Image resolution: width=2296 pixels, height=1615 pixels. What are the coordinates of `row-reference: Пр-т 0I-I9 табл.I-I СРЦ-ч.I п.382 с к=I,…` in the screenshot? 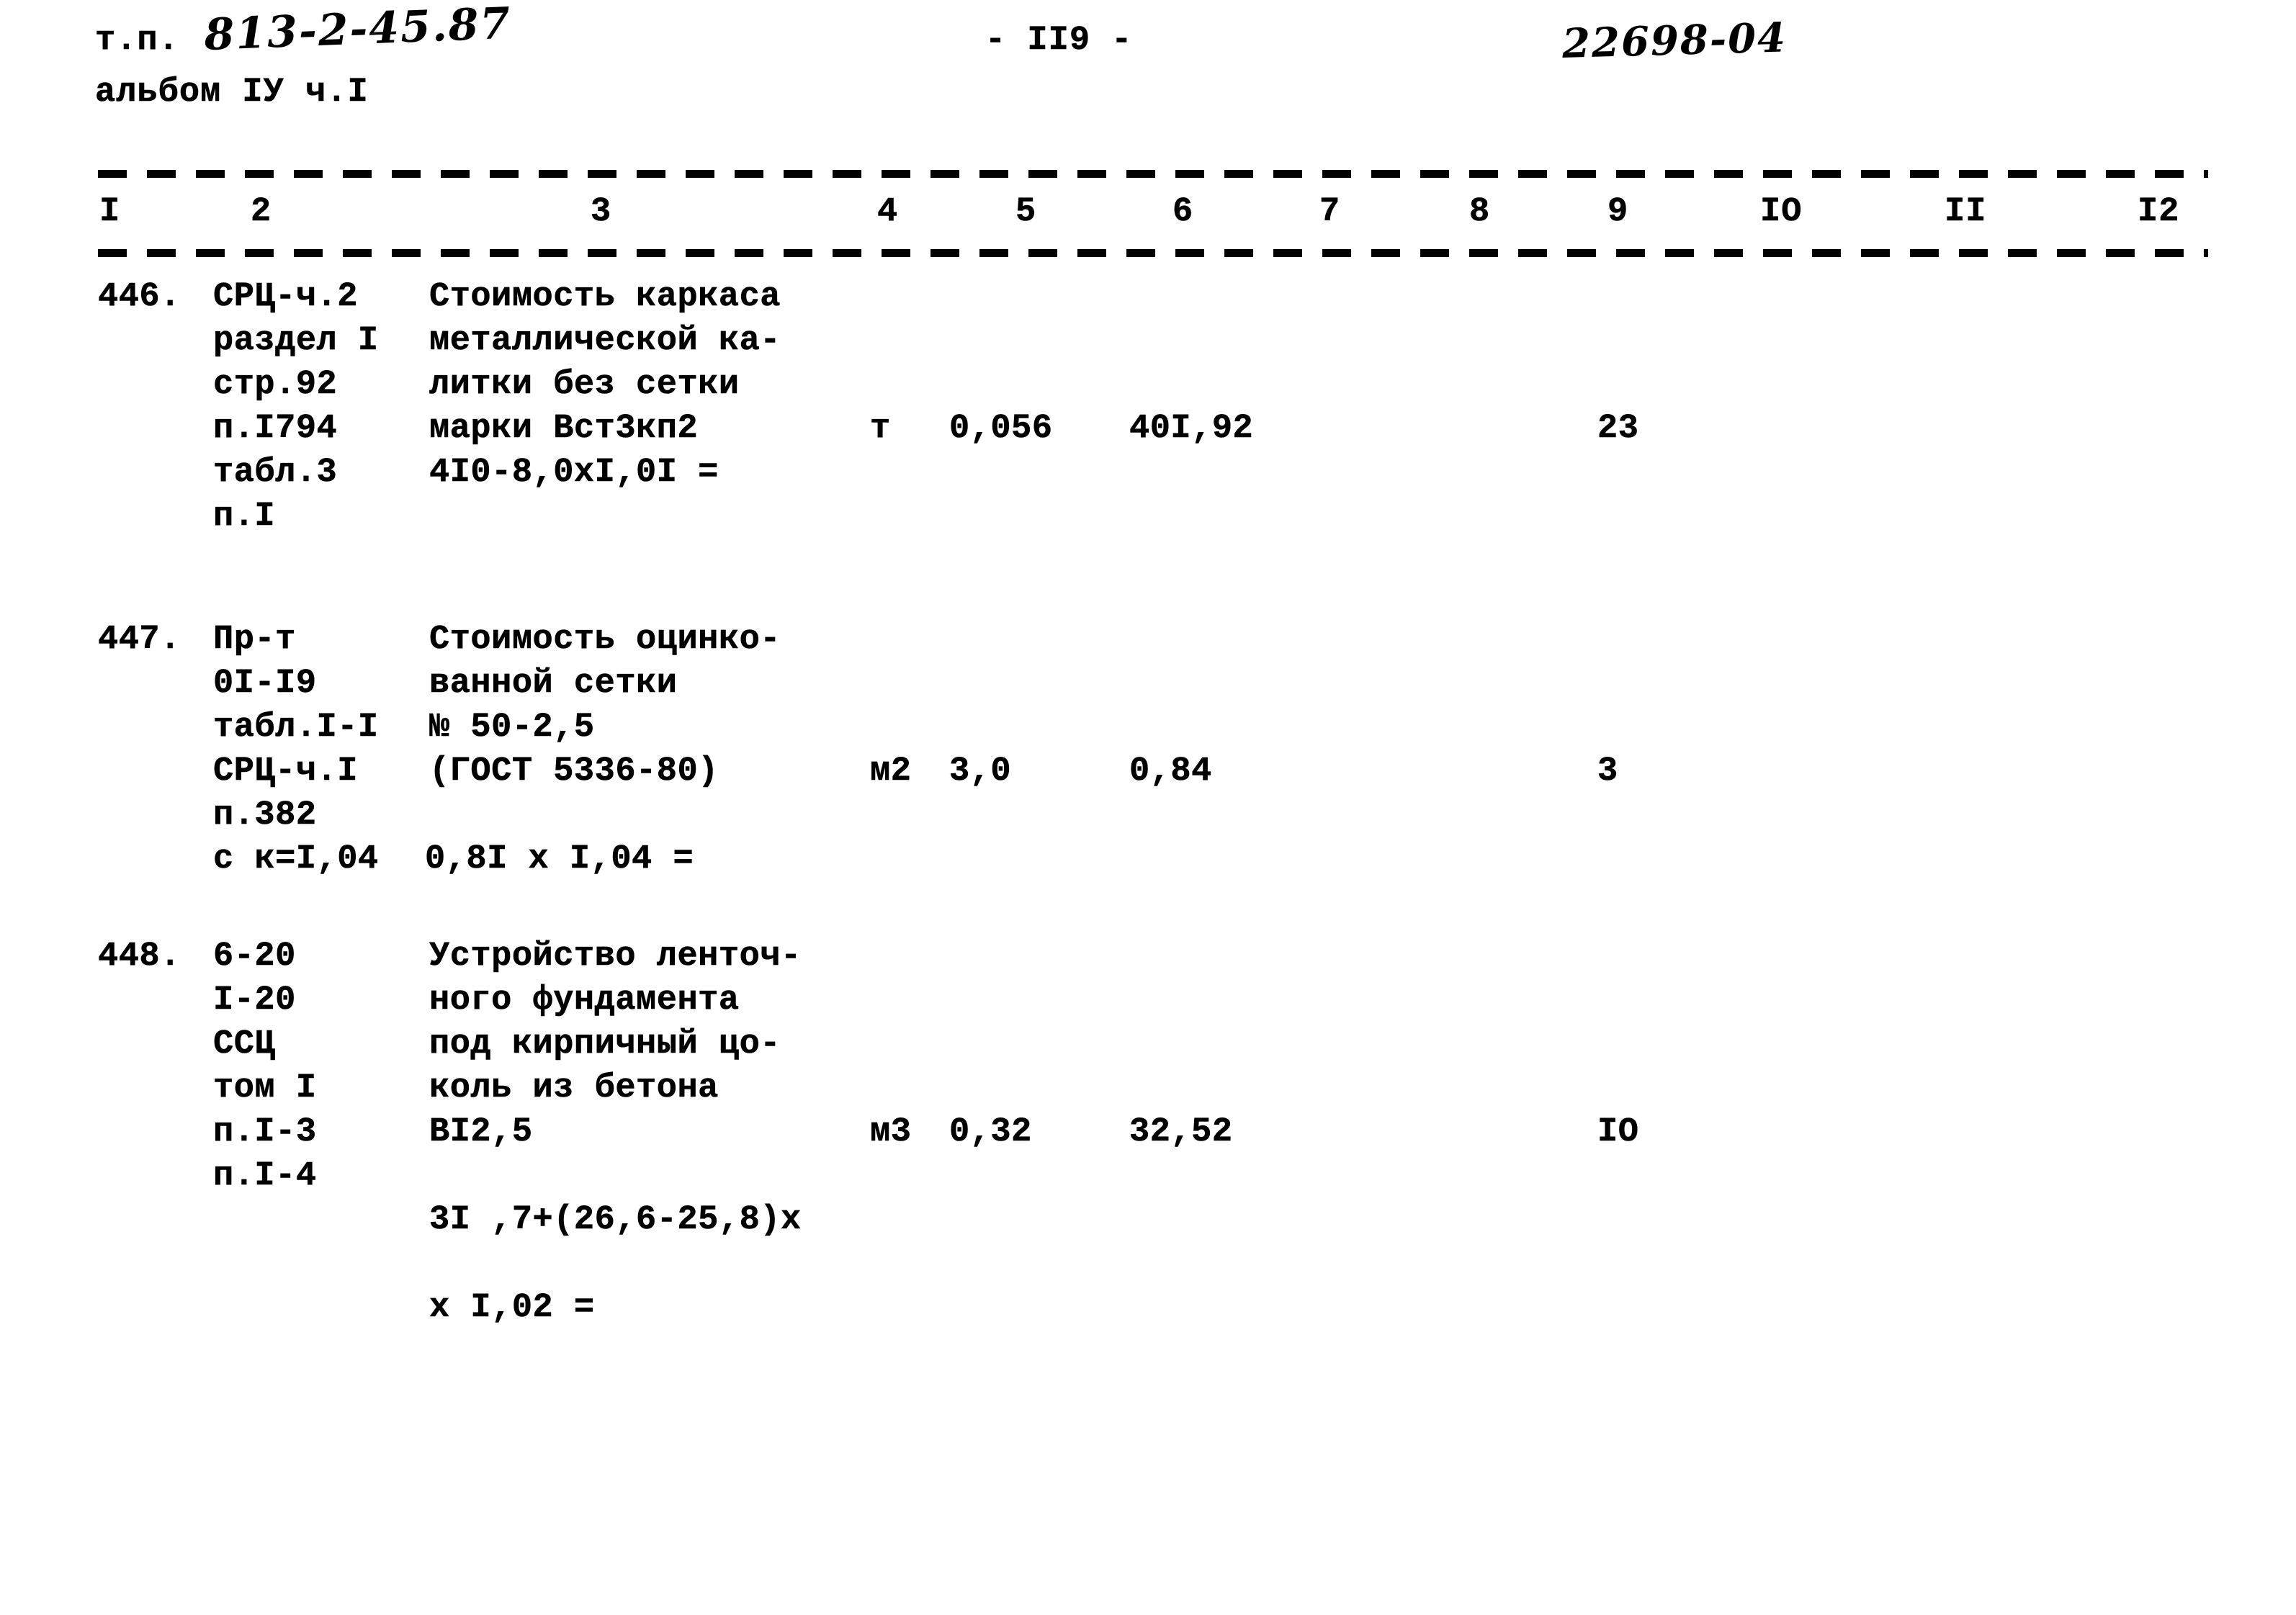 It's located at (296, 750).